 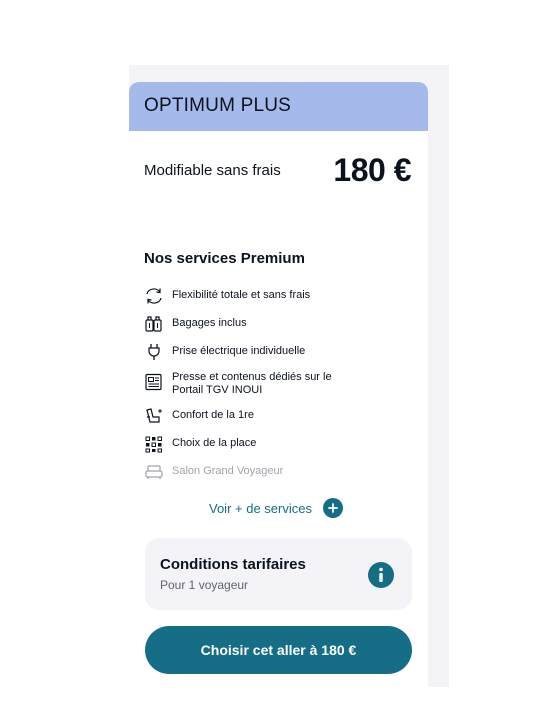 What do you see at coordinates (154, 472) in the screenshot?
I see `lounge-sofa-icon` at bounding box center [154, 472].